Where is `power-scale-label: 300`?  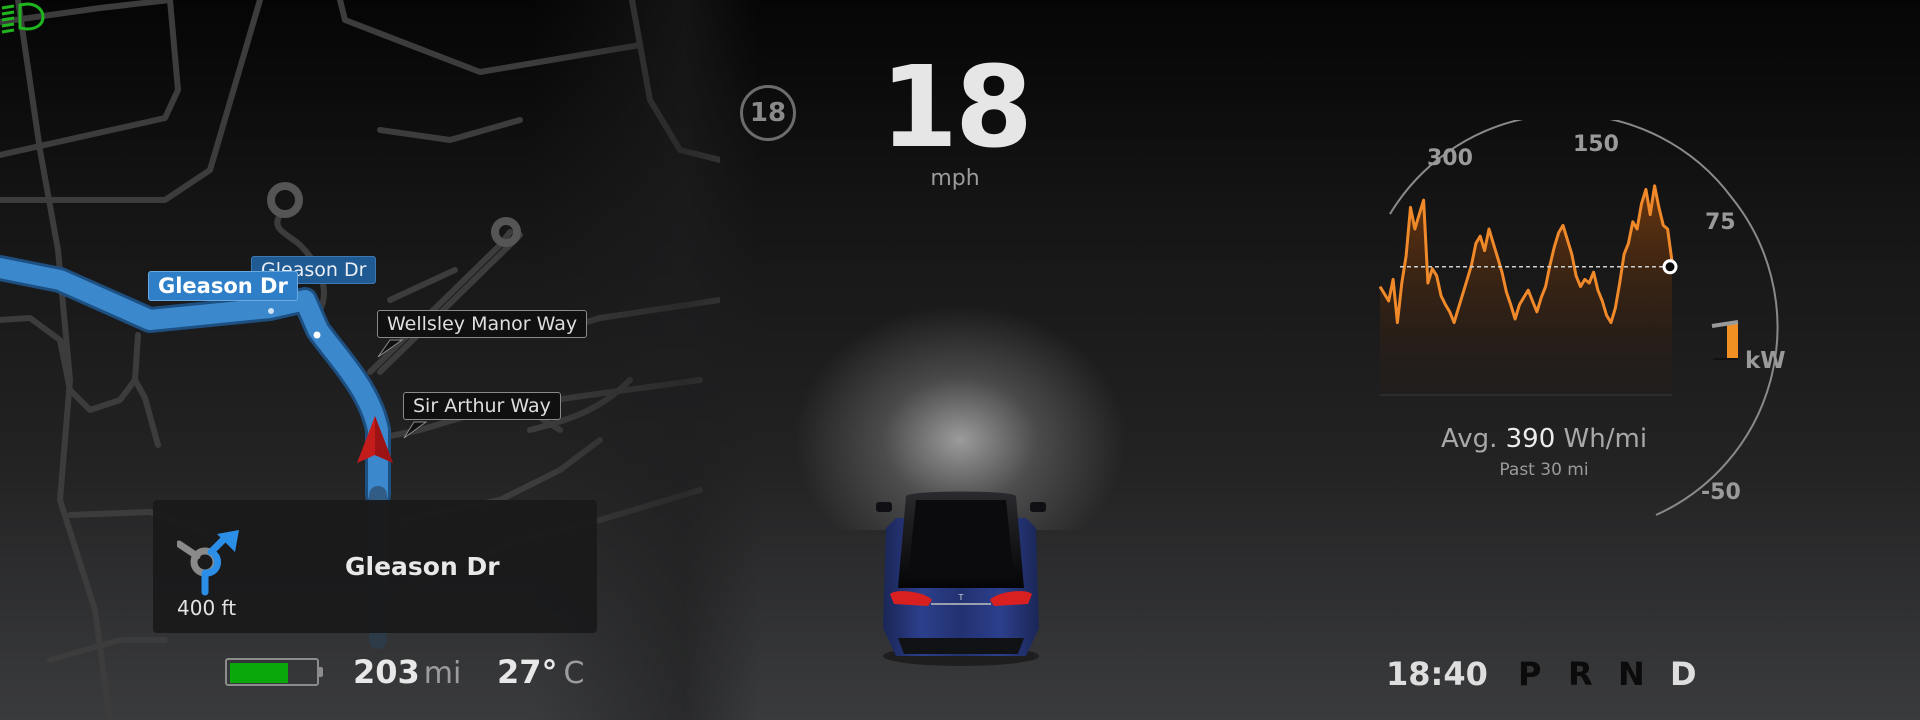
power-scale-label: 300 is located at coordinates (1450, 158).